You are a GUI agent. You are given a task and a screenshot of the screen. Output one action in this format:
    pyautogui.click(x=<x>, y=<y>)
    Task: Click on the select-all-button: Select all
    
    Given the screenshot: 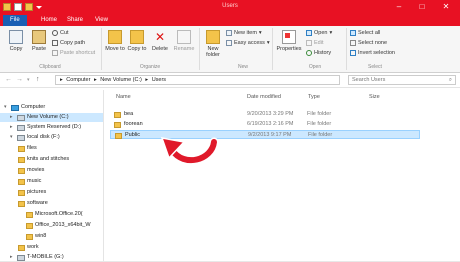 What is the action you would take?
    pyautogui.click(x=365, y=33)
    